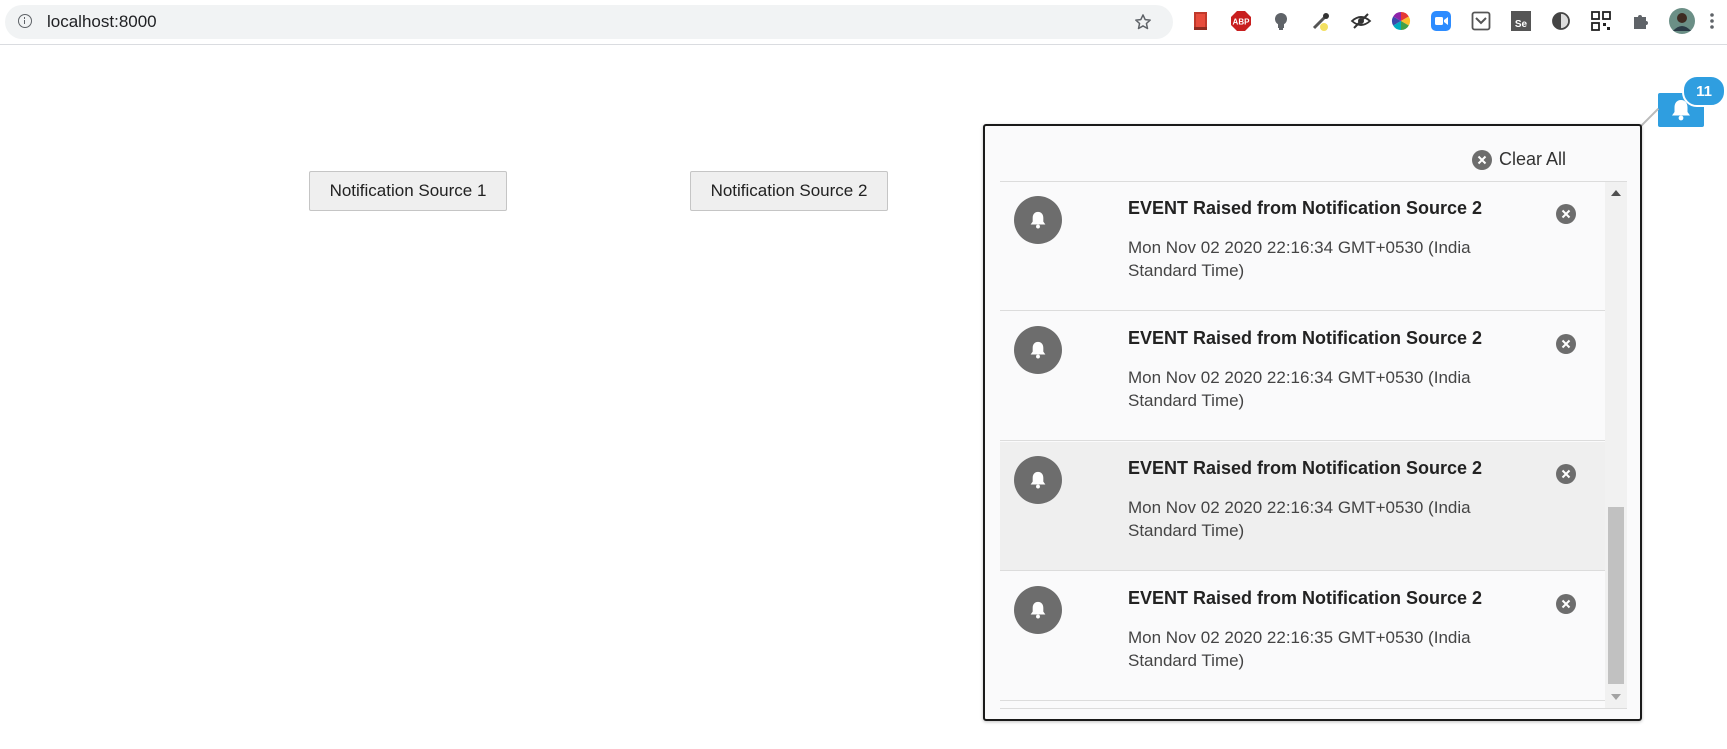 This screenshot has height=749, width=1727. What do you see at coordinates (1561, 21) in the screenshot?
I see `half-circle-icon` at bounding box center [1561, 21].